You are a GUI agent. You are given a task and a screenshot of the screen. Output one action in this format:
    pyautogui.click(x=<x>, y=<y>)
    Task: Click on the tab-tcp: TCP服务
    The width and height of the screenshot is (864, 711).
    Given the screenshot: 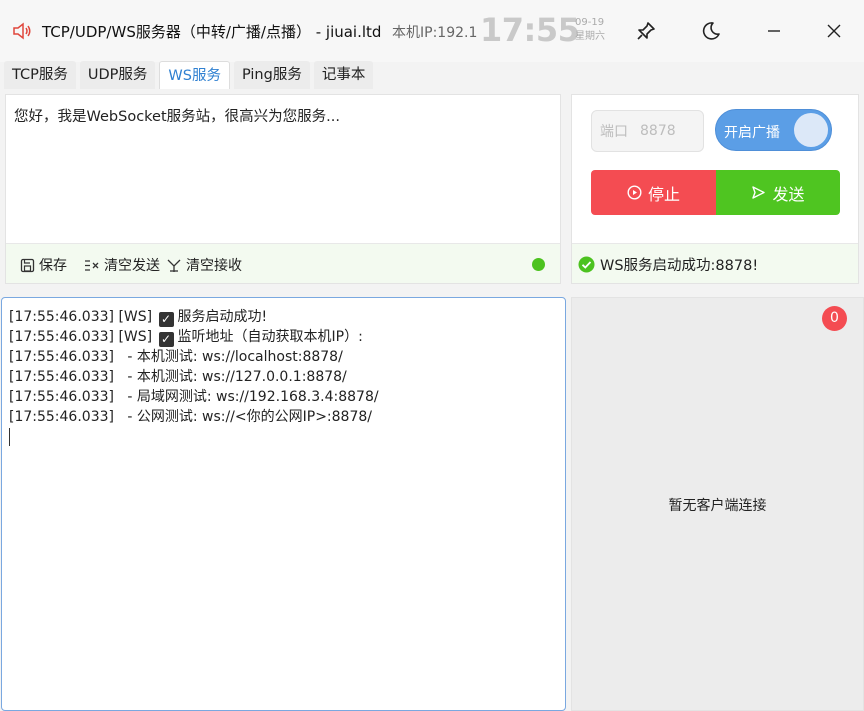 What is the action you would take?
    pyautogui.click(x=40, y=75)
    